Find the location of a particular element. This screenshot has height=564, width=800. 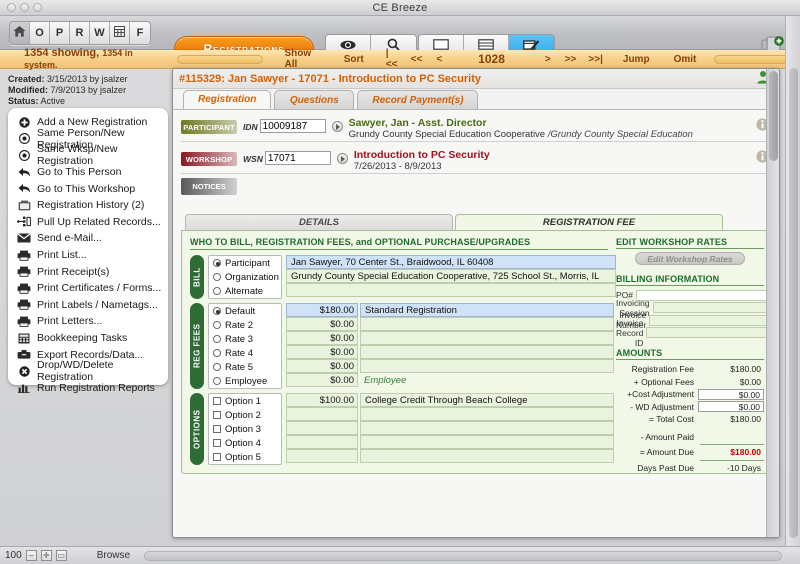

nav-grid-button is located at coordinates (120, 33).